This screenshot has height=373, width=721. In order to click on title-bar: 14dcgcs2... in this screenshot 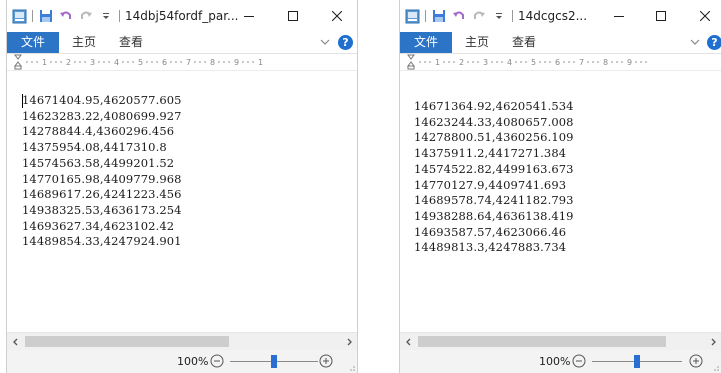, I will do `click(560, 16)`.